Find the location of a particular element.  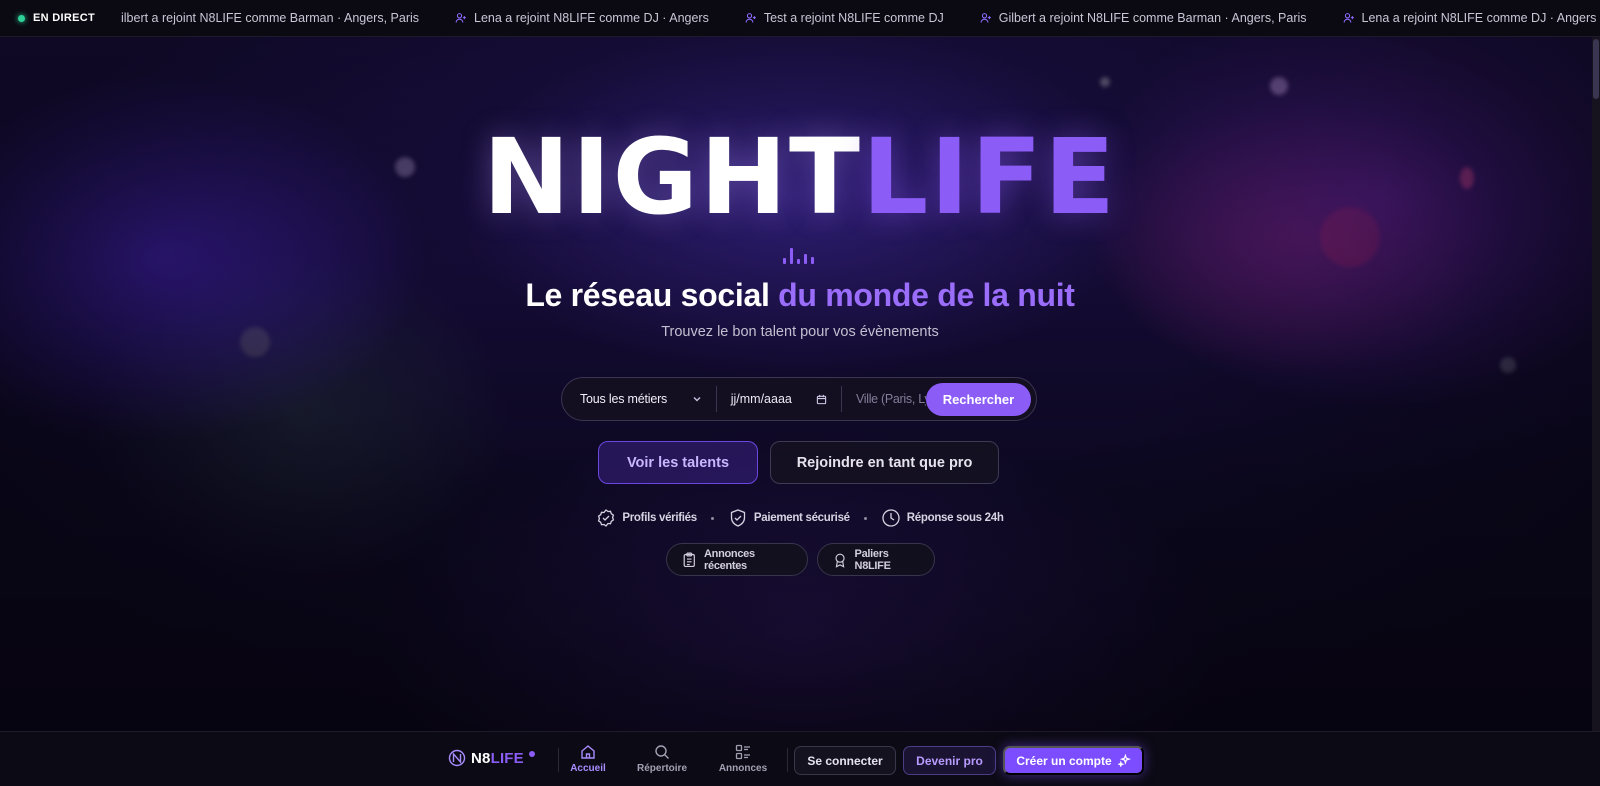

live-indicator: EN DIRECT is located at coordinates (56, 18).